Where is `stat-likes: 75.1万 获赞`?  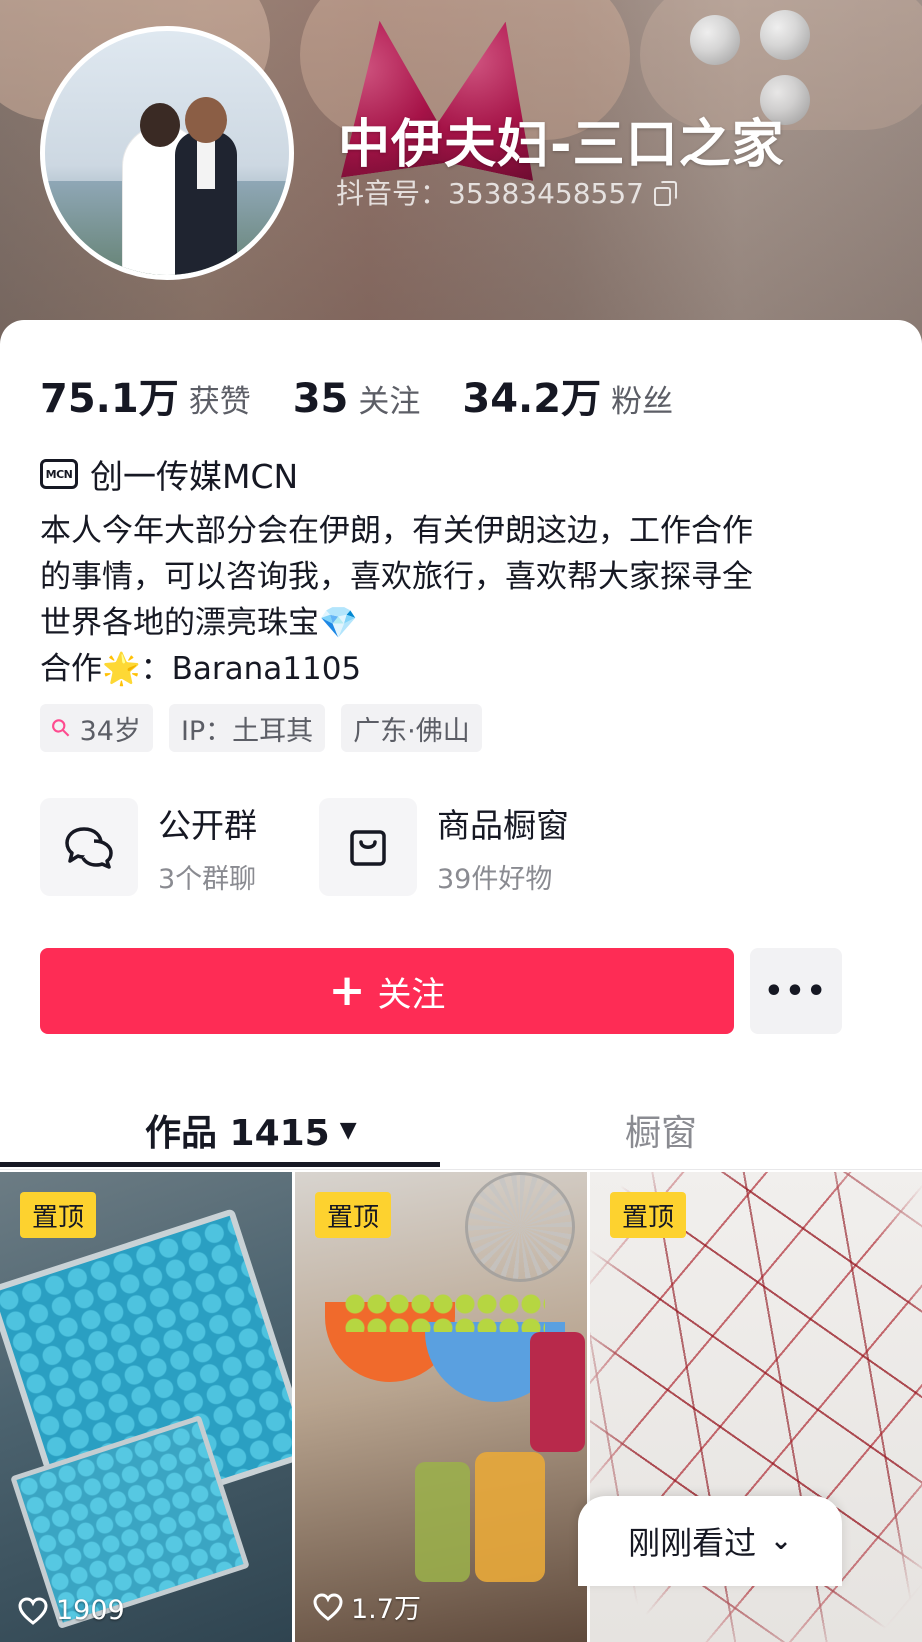 stat-likes: 75.1万 获赞 is located at coordinates (145, 395).